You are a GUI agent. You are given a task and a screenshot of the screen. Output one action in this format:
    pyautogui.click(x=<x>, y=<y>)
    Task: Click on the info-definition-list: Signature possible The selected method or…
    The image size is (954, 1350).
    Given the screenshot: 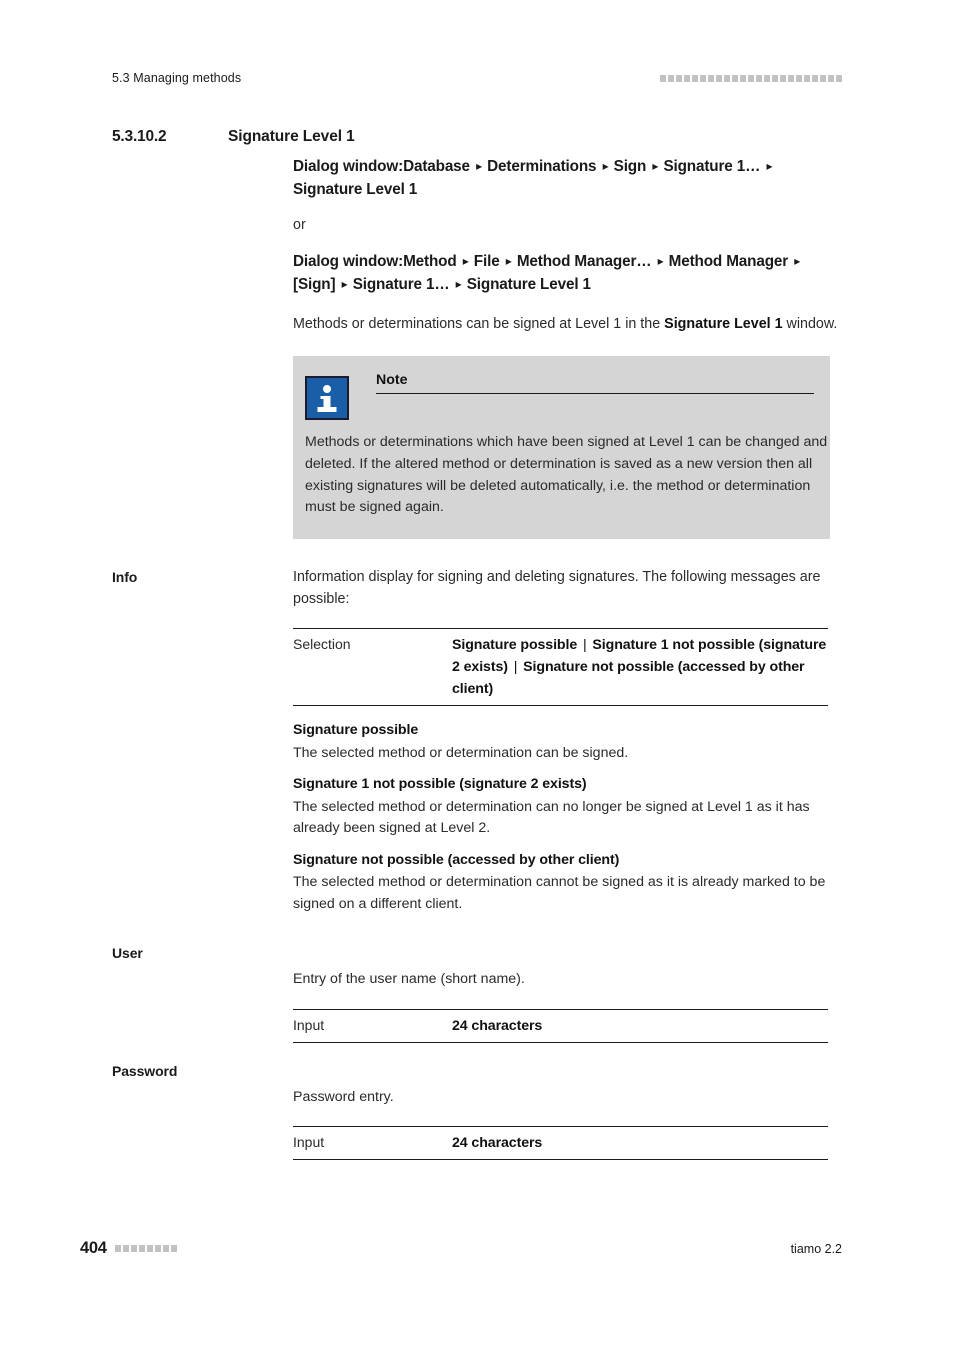 What is the action you would take?
    pyautogui.click(x=563, y=817)
    